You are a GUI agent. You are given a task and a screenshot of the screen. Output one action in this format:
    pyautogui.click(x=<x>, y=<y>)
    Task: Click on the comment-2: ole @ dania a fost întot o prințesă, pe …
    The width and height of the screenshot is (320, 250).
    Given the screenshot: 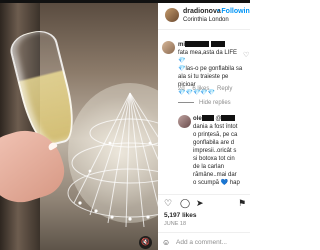 What is the action you would take?
    pyautogui.click(x=221, y=151)
    